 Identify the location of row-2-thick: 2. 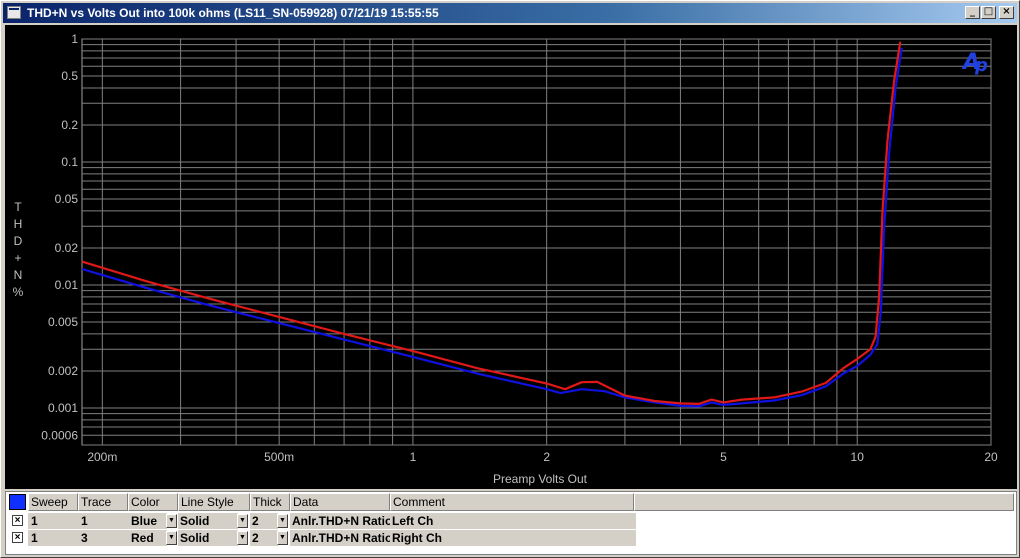
(264, 538).